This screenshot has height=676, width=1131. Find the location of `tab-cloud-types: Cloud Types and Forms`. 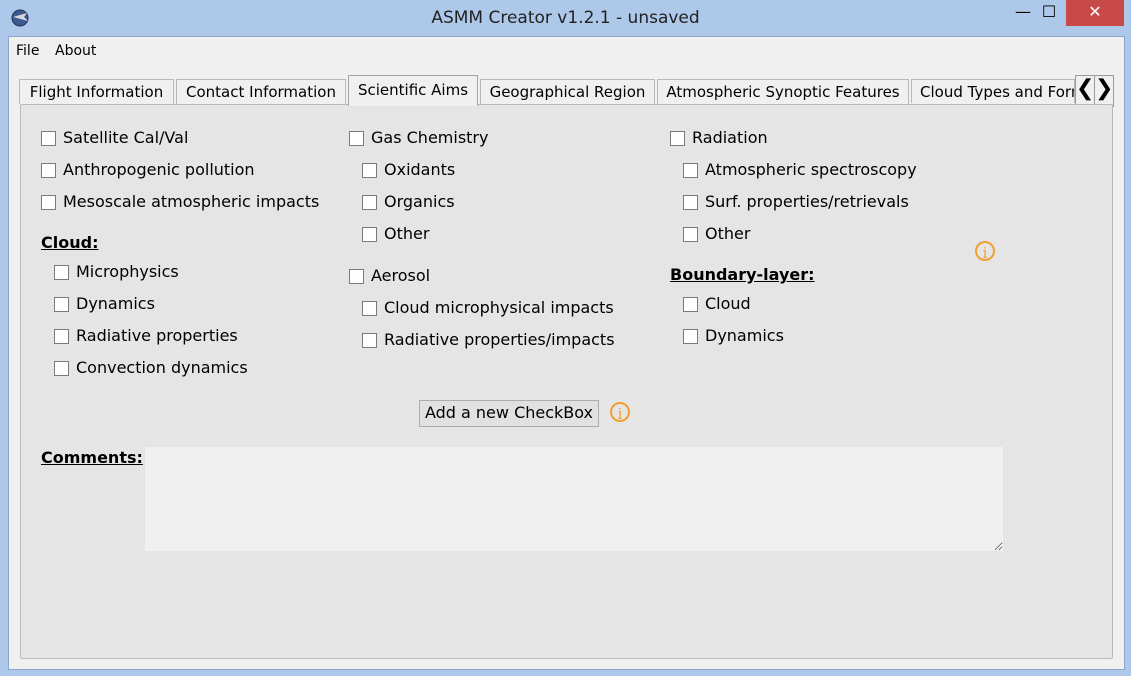

tab-cloud-types: Cloud Types and Forms is located at coordinates (993, 91).